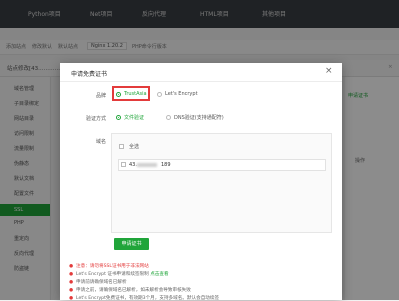 This screenshot has width=399, height=301. What do you see at coordinates (133, 165) in the screenshot?
I see `domain-prefix: 43.` at bounding box center [133, 165].